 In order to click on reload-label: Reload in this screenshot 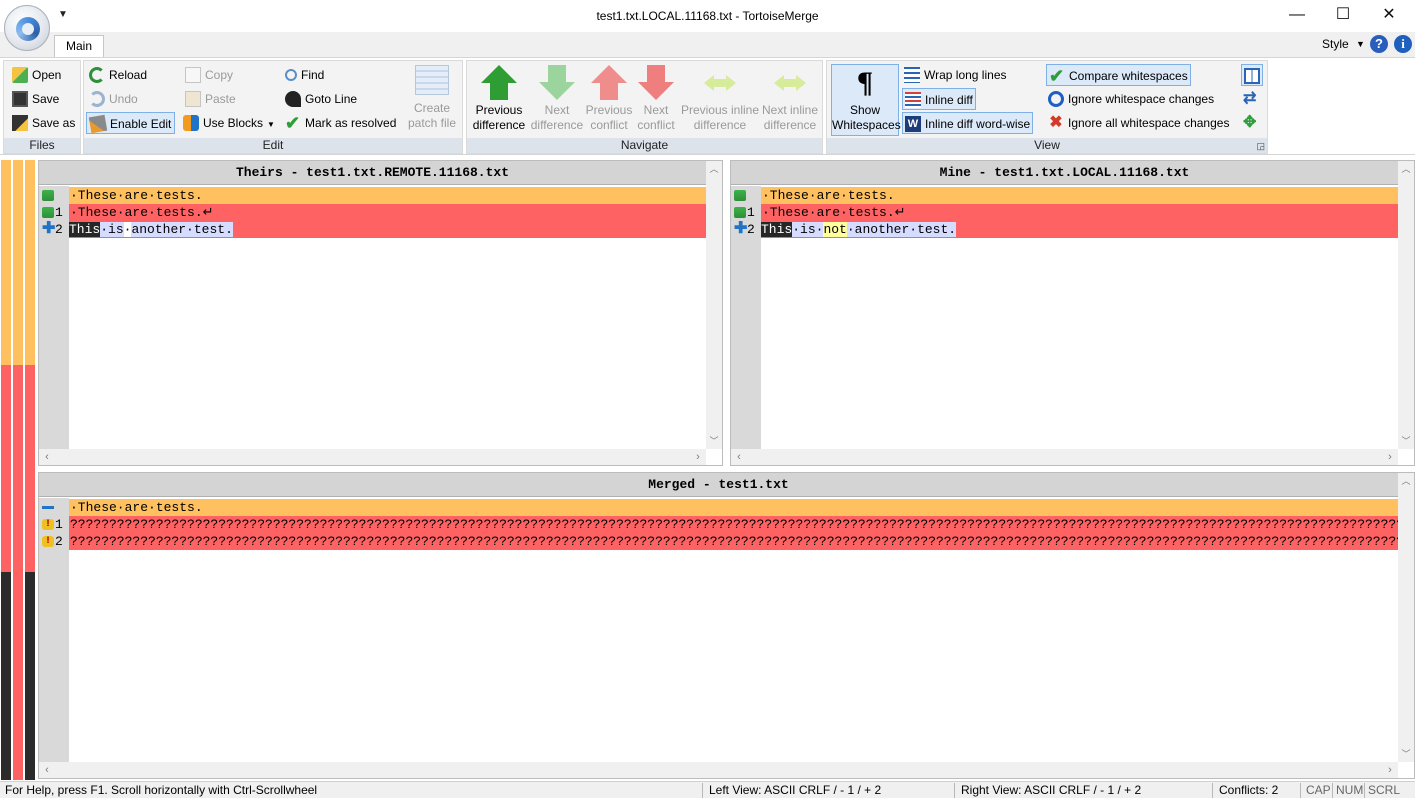, I will do `click(128, 75)`.